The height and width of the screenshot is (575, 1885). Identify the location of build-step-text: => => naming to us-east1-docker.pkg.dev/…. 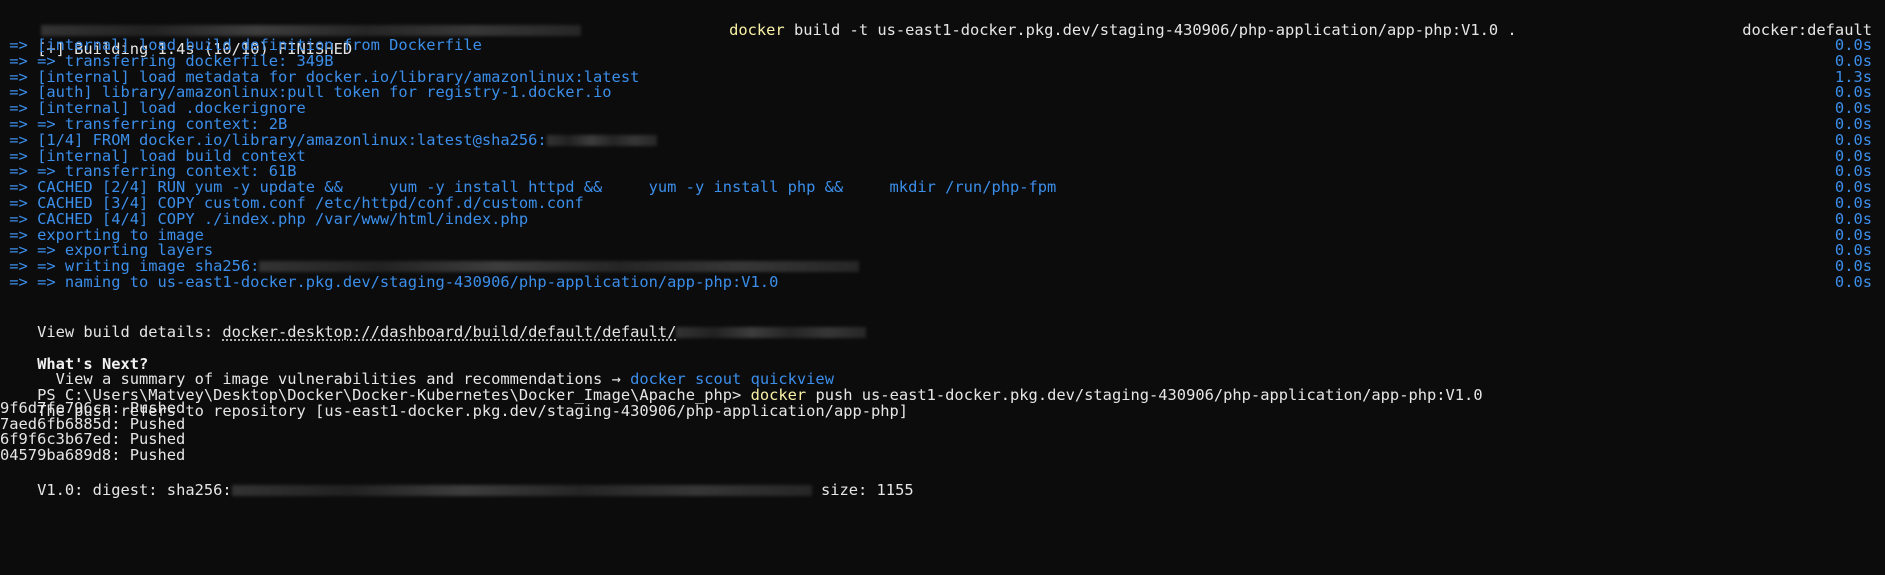
(389, 282).